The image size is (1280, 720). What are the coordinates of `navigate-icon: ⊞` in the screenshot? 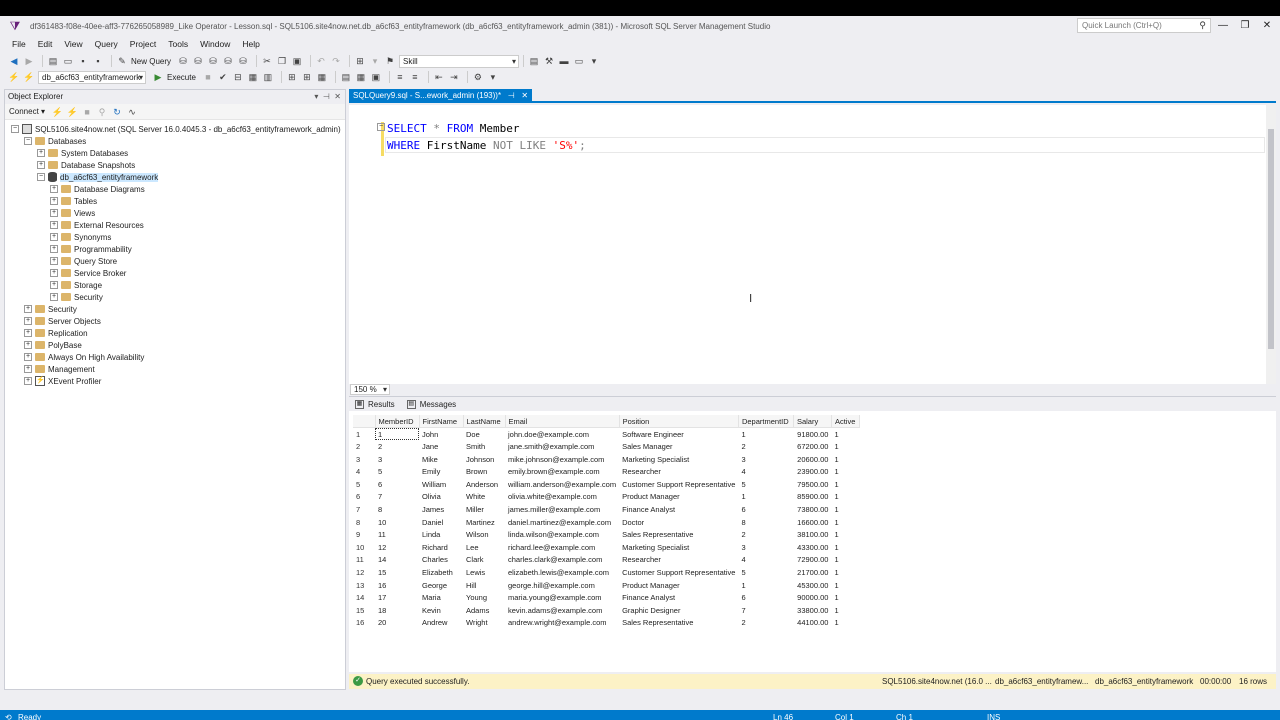 It's located at (360, 61).